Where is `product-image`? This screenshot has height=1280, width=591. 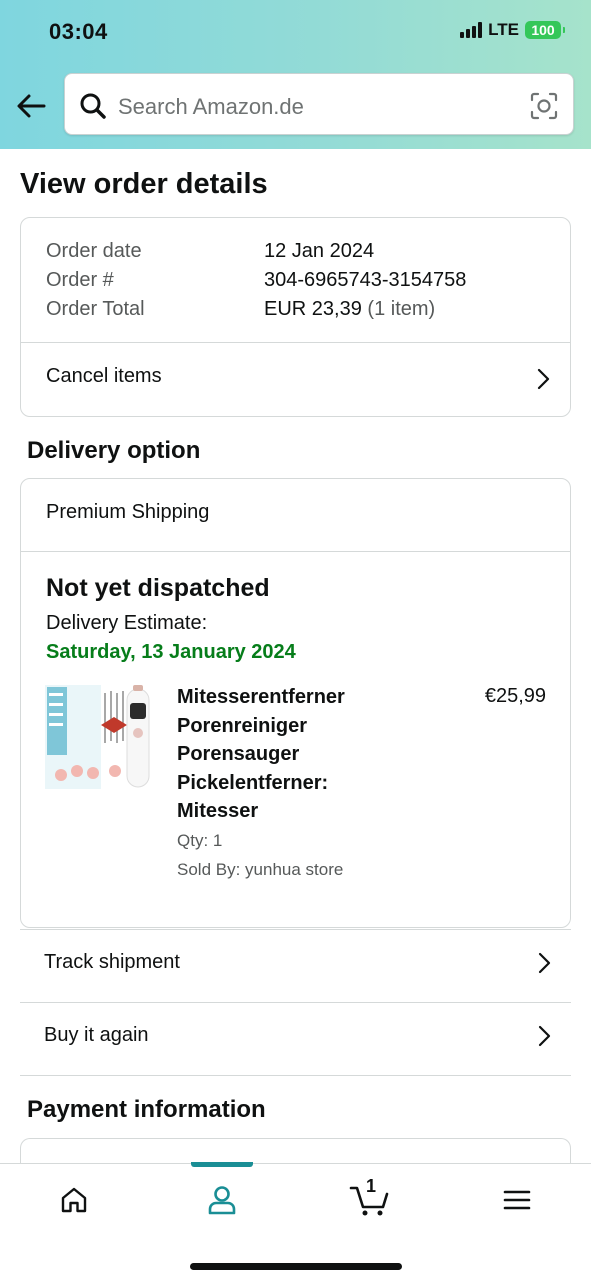 product-image is located at coordinates (99, 739).